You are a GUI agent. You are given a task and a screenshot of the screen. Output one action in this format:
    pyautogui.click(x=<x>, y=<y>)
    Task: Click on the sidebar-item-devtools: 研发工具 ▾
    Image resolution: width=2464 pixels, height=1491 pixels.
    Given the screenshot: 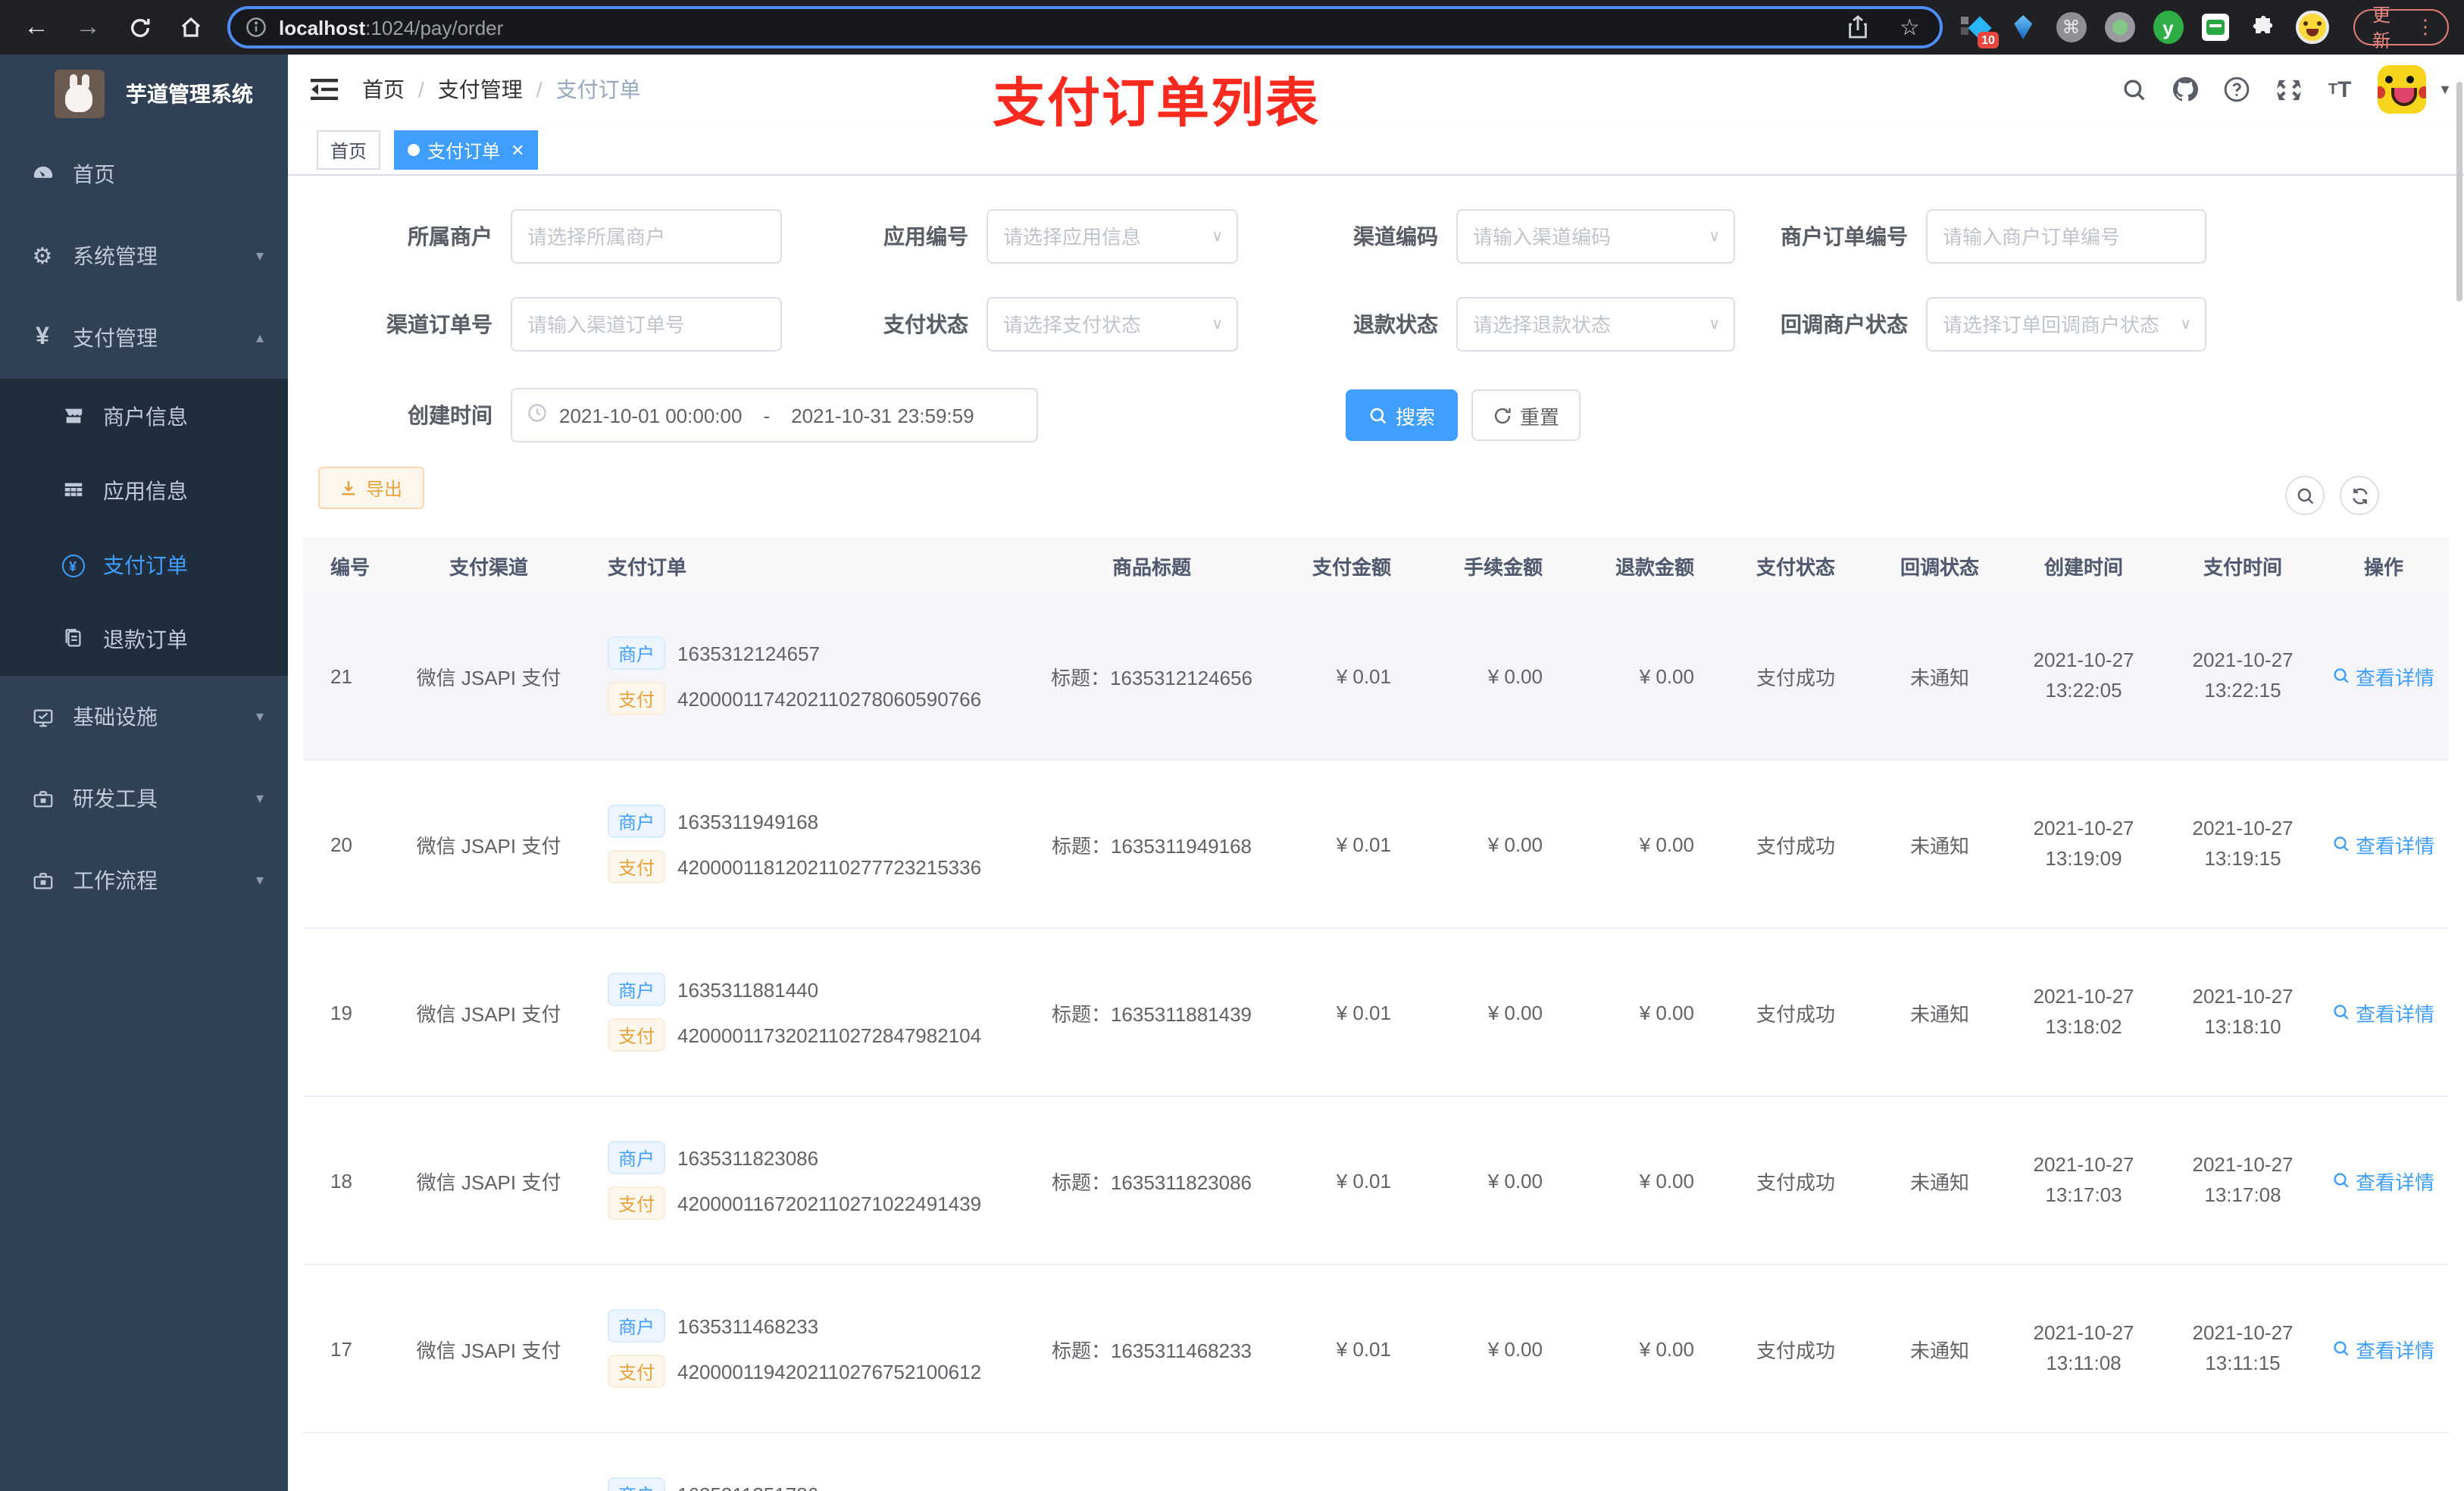 What is the action you would take?
    pyautogui.click(x=144, y=798)
    